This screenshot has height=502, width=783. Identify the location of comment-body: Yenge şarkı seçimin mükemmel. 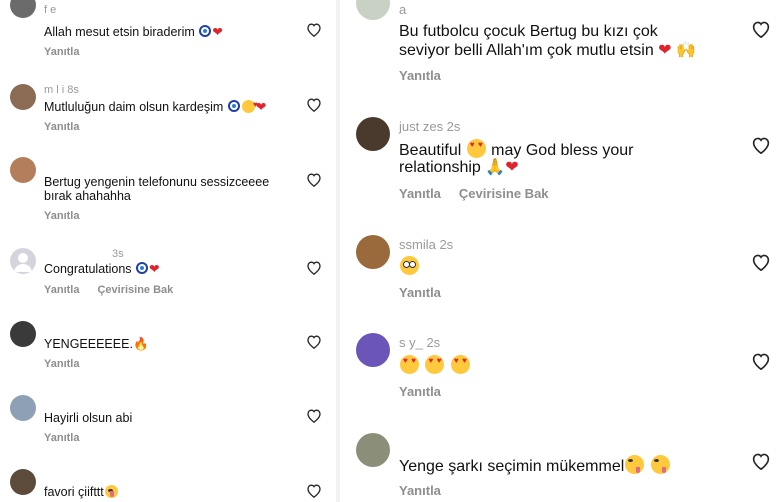
(512, 466).